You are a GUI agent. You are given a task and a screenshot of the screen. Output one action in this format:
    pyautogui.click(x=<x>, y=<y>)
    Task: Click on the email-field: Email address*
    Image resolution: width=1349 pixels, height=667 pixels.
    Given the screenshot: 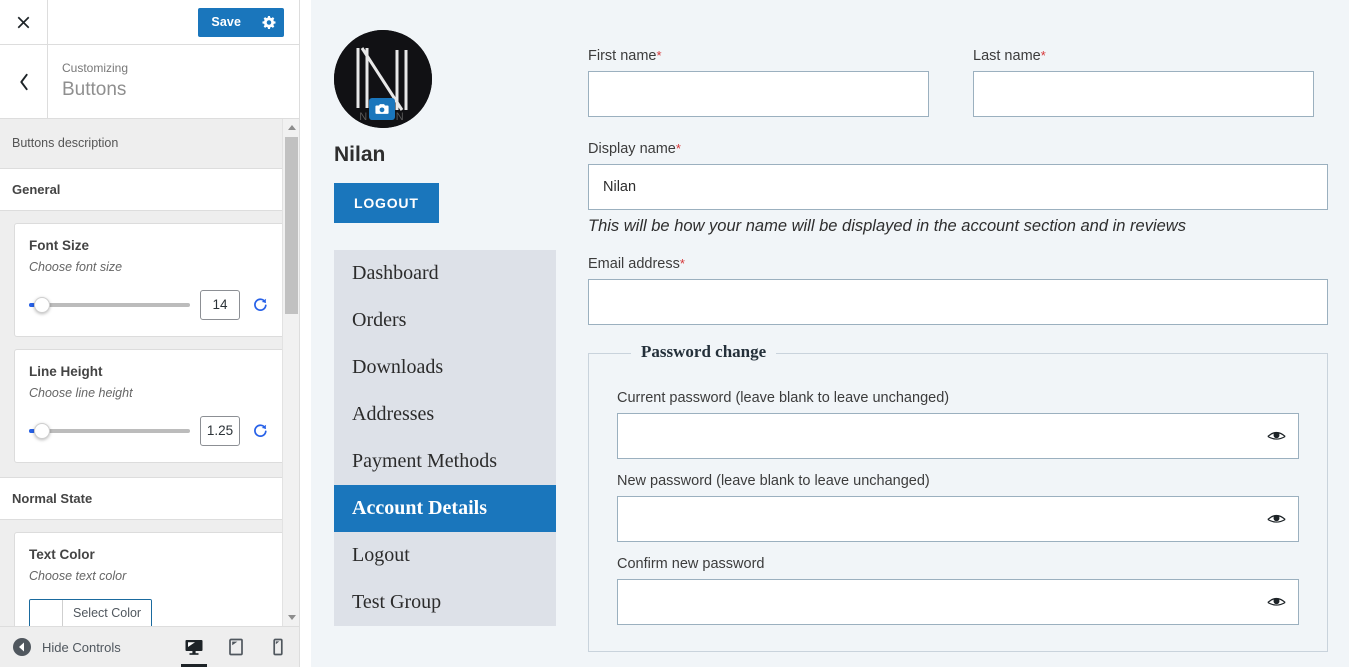 What is the action you would take?
    pyautogui.click(x=958, y=290)
    